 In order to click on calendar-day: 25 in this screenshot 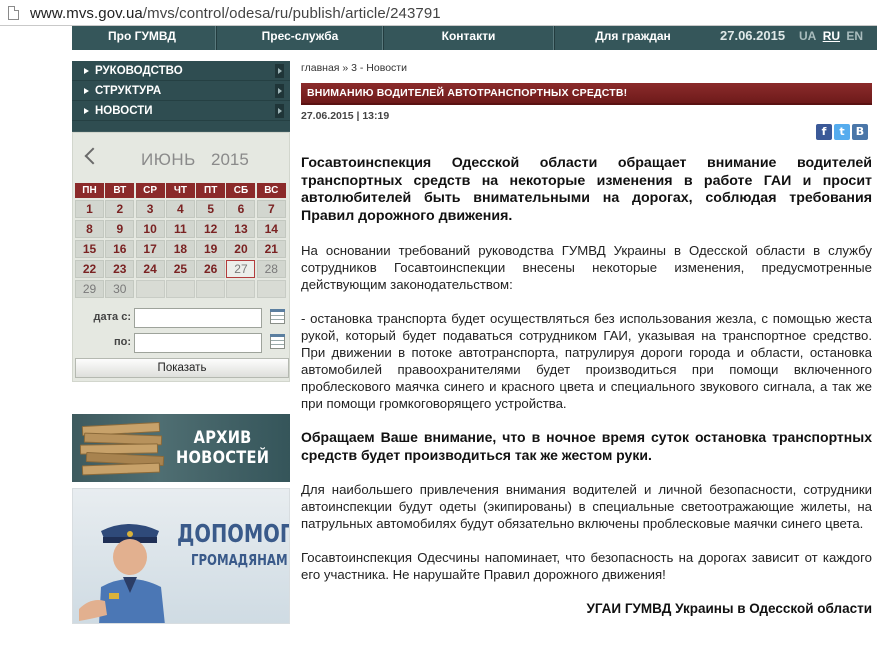, I will do `click(180, 269)`.